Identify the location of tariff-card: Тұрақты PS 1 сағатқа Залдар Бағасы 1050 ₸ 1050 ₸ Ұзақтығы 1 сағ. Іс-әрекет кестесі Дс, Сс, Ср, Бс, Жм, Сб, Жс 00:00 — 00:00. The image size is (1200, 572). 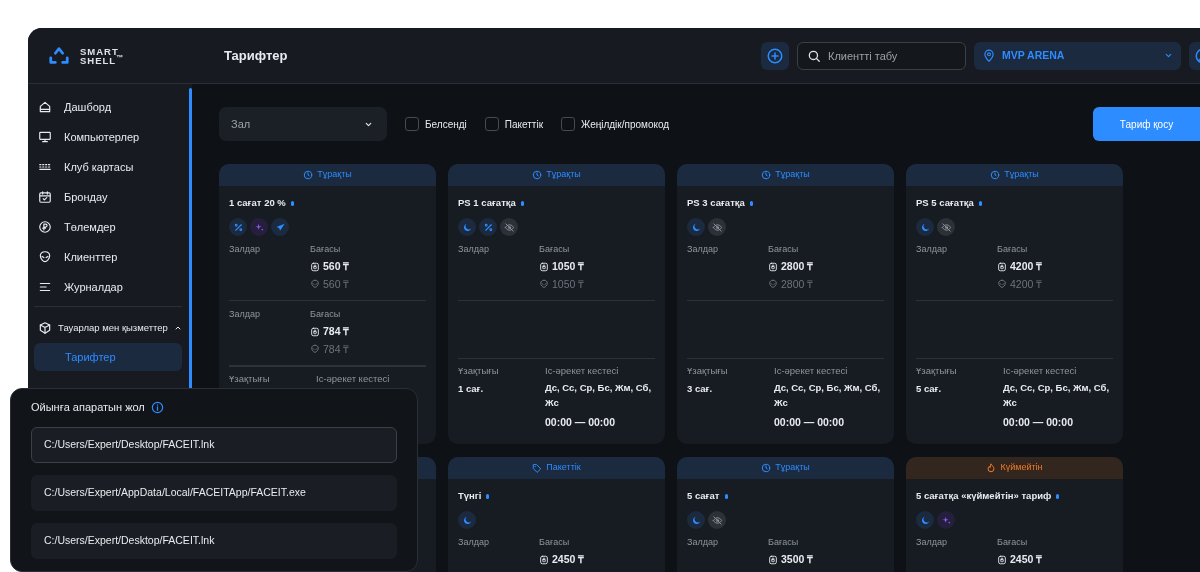
(556, 304).